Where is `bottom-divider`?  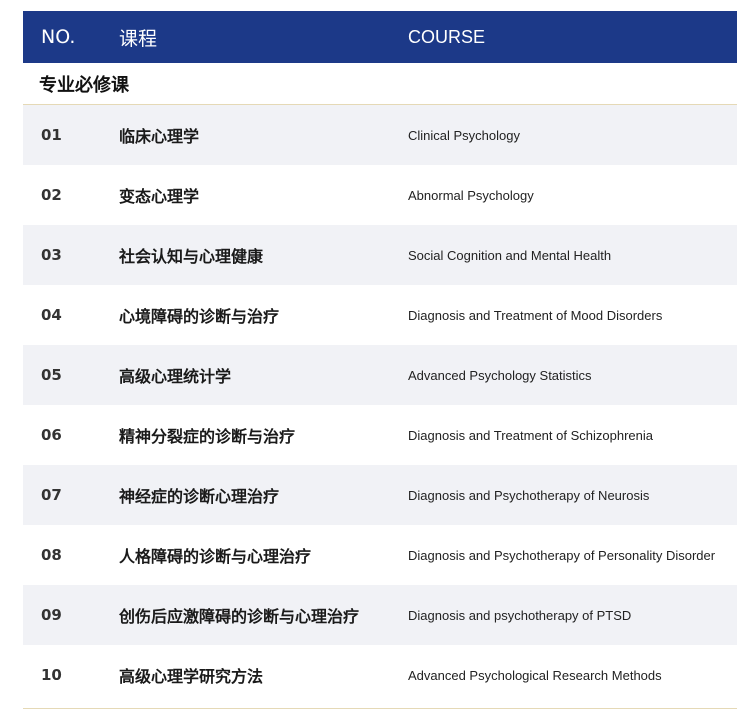
bottom-divider is located at coordinates (380, 708).